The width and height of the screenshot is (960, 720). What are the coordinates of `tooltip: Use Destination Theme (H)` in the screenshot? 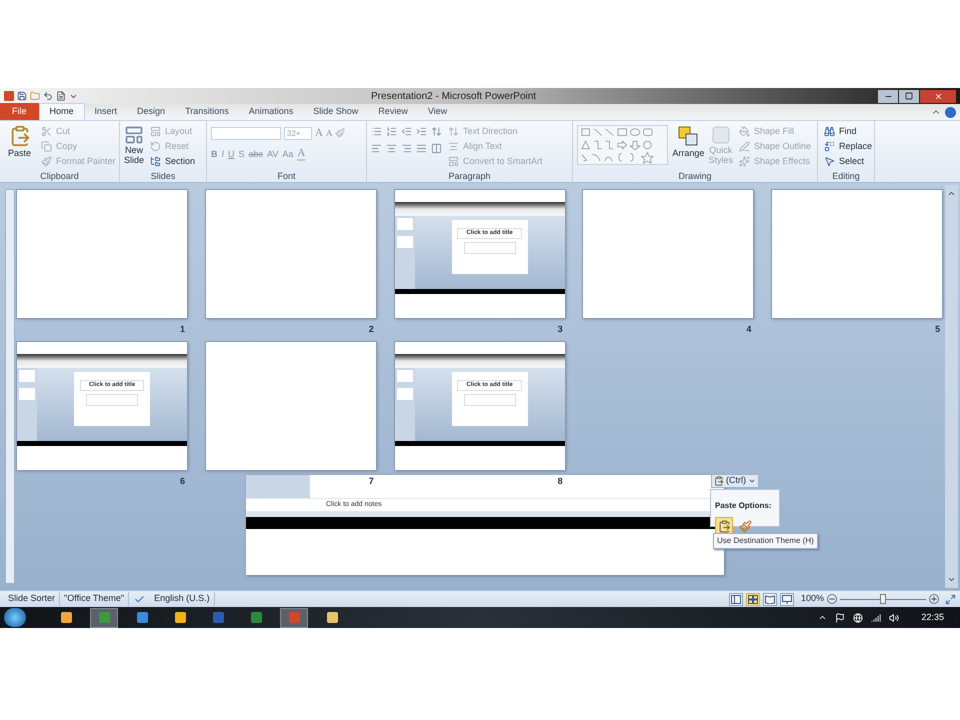 It's located at (765, 541).